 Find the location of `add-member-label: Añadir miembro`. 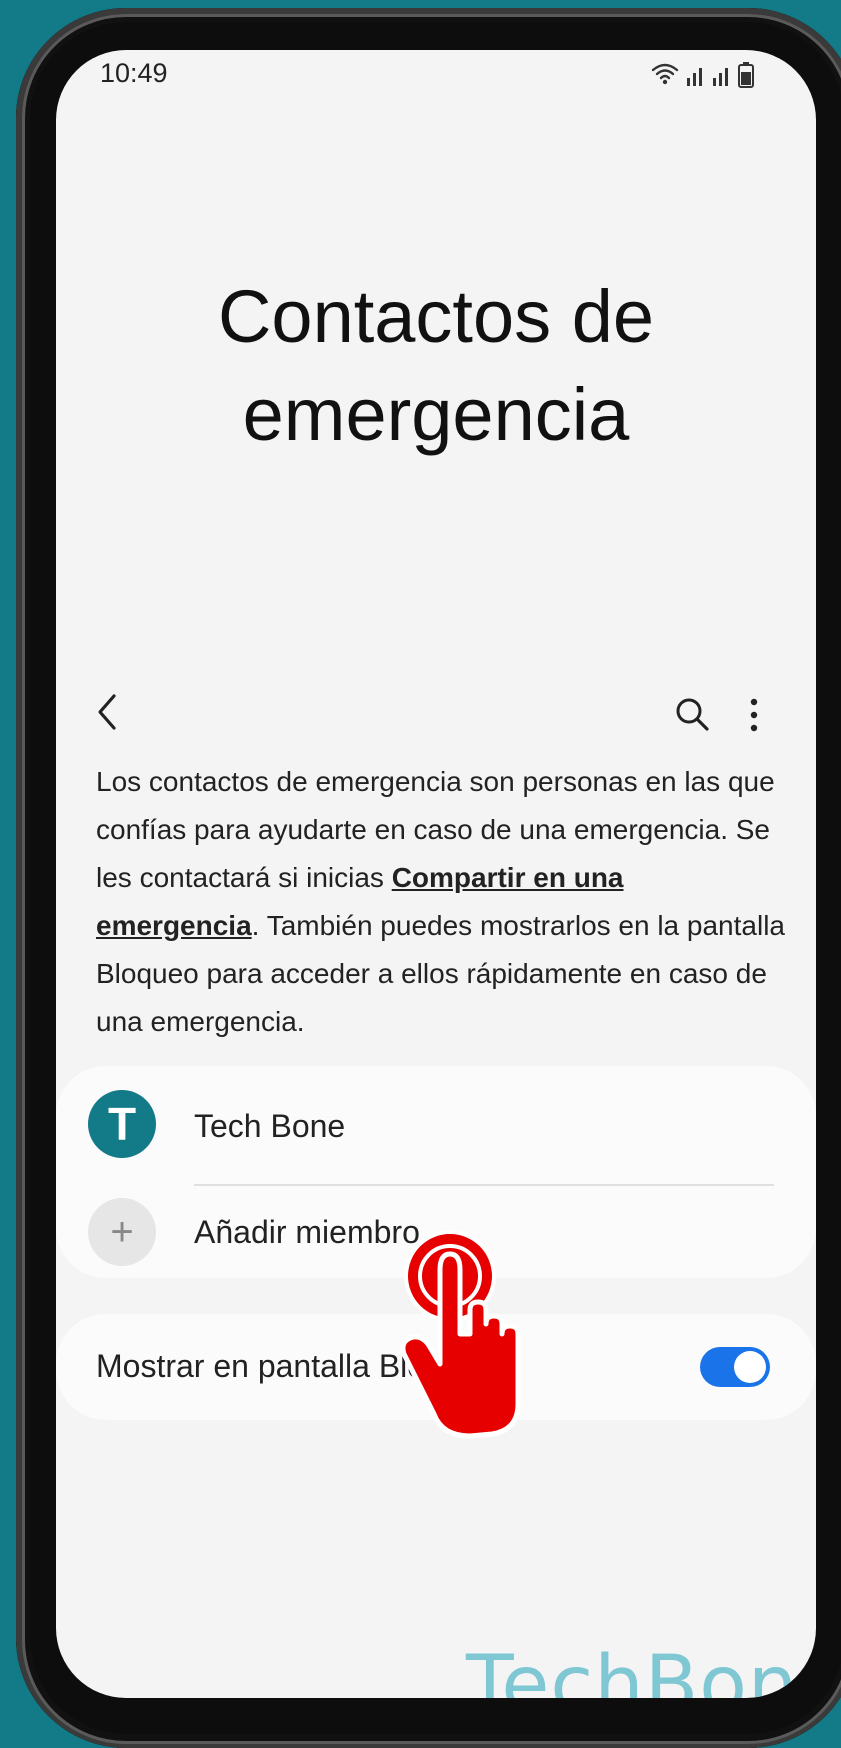

add-member-label: Añadir miembro is located at coordinates (307, 1232).